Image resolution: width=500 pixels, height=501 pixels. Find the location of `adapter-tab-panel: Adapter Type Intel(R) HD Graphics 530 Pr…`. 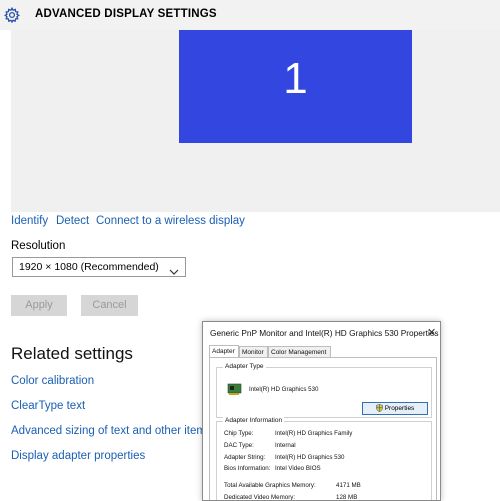

adapter-tab-panel: Adapter Type Intel(R) HD Graphics 530 Pr… is located at coordinates (323, 429).